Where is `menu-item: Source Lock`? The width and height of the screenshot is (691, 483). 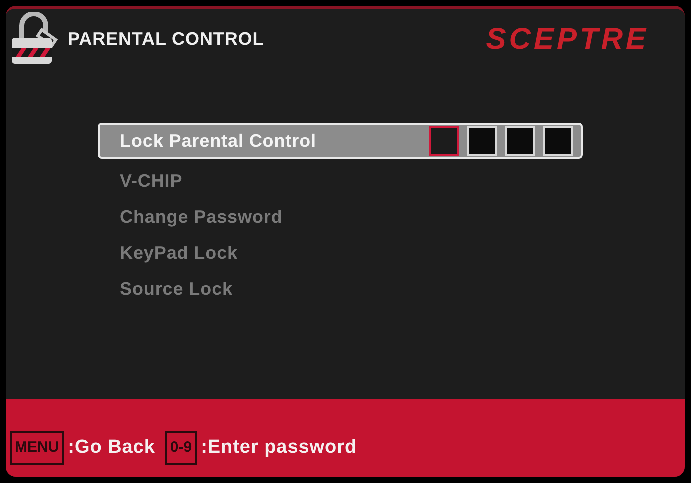
menu-item: Source Lock is located at coordinates (340, 289).